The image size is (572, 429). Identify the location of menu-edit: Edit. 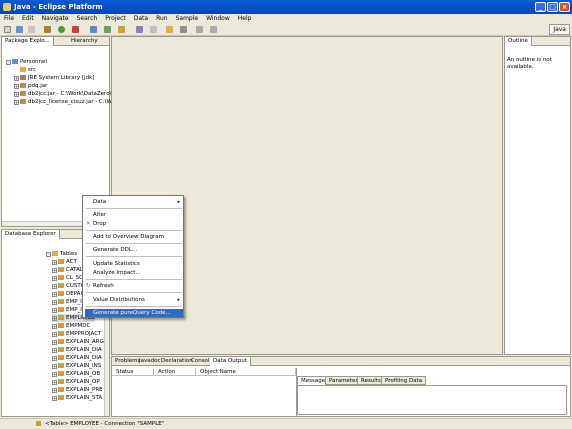
(28, 19).